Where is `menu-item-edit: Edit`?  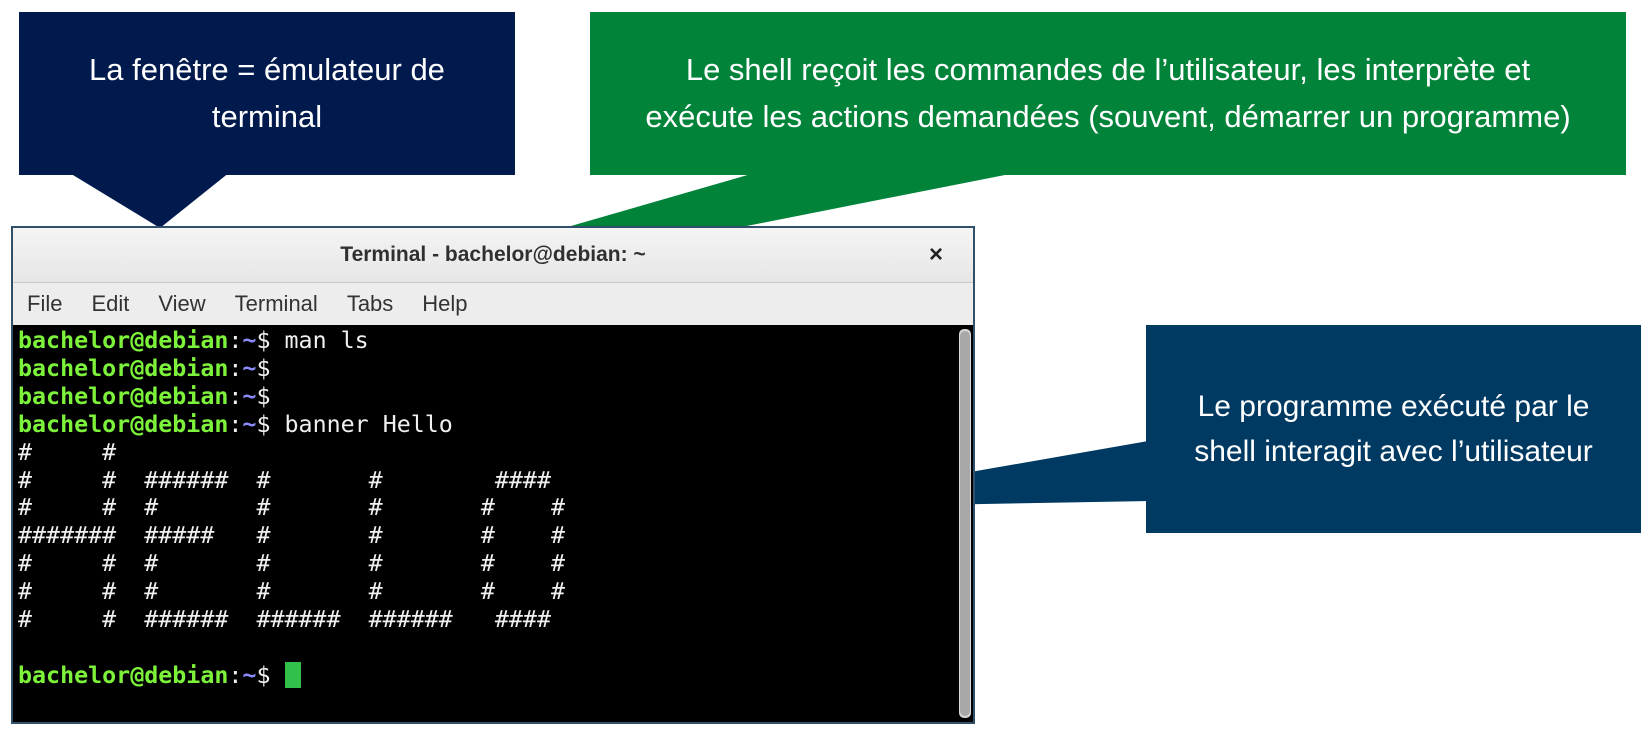
menu-item-edit: Edit is located at coordinates (110, 304).